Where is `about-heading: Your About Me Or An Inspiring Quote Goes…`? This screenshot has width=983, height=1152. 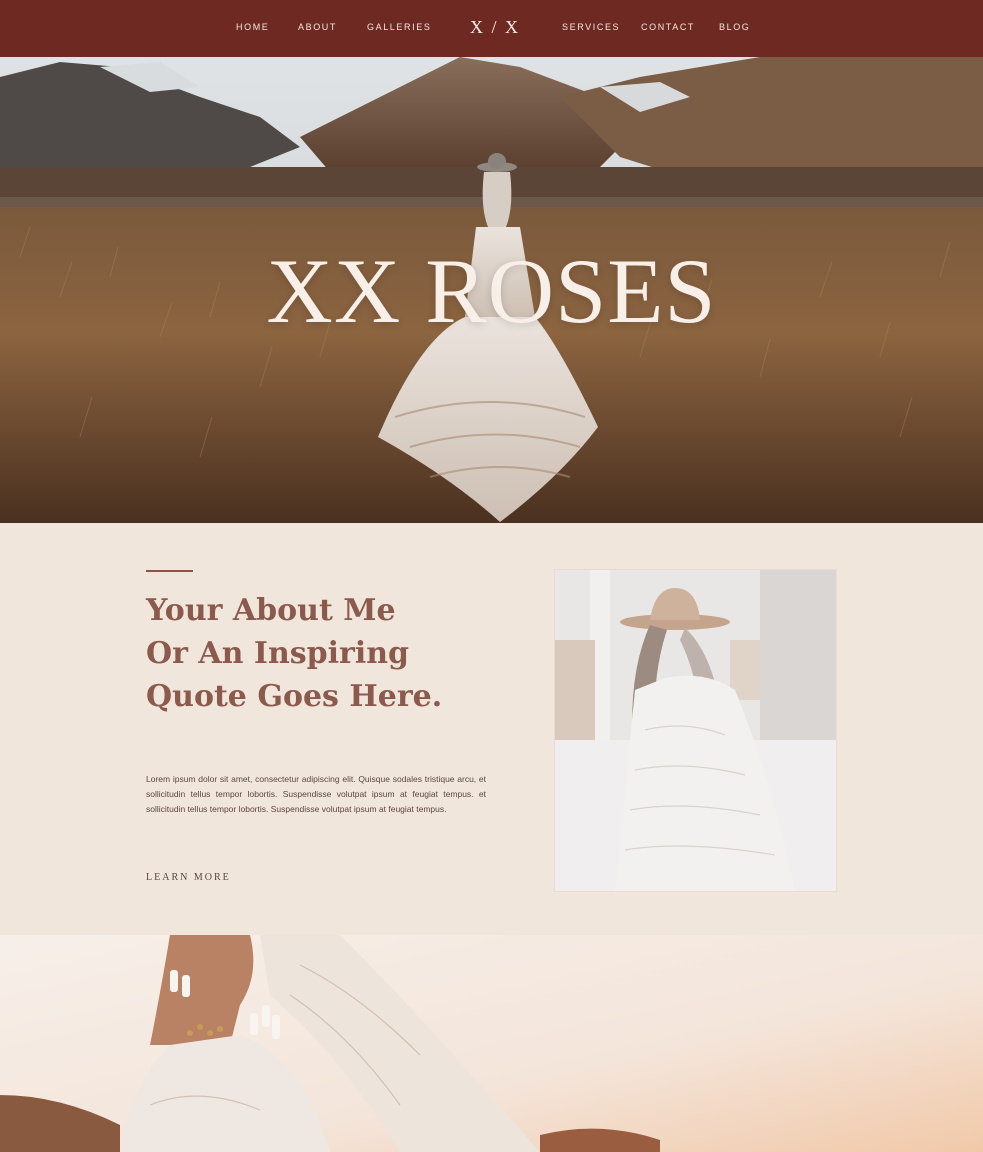 about-heading: Your About Me Or An Inspiring Quote Goes… is located at coordinates (294, 653).